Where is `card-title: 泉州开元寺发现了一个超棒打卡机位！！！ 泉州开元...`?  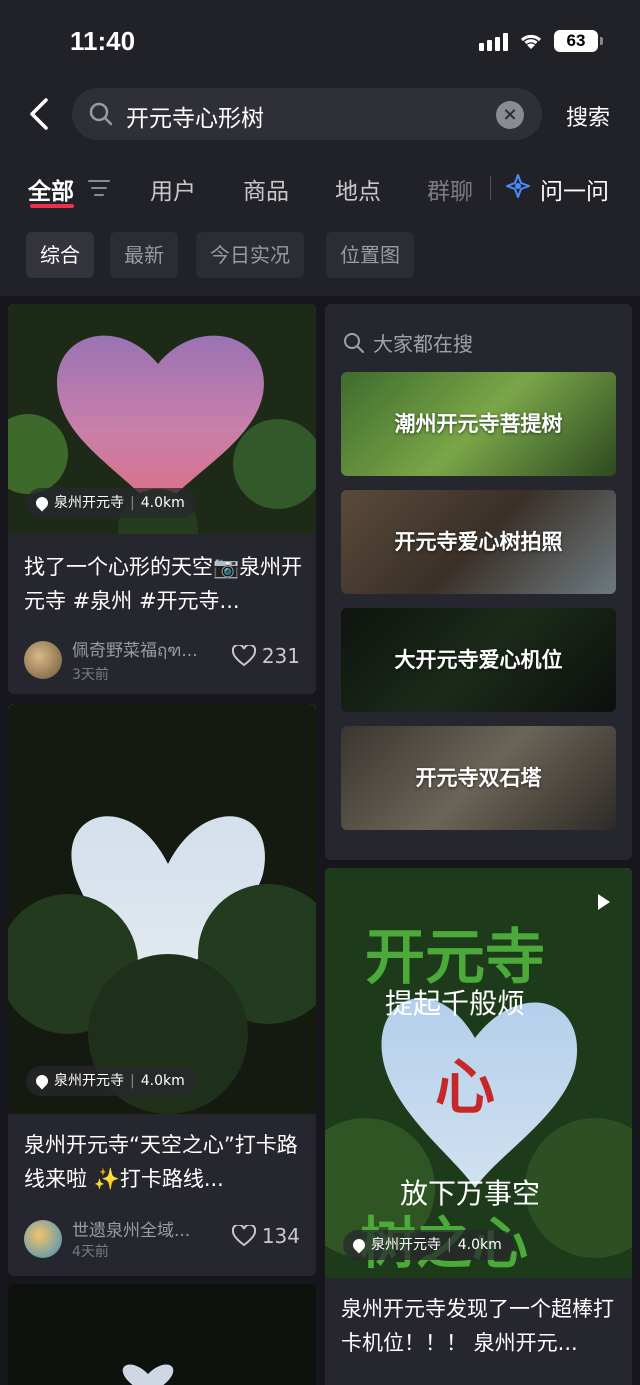 card-title: 泉州开元寺发现了一个超棒打卡机位！！！ 泉州开元... is located at coordinates (477, 1326).